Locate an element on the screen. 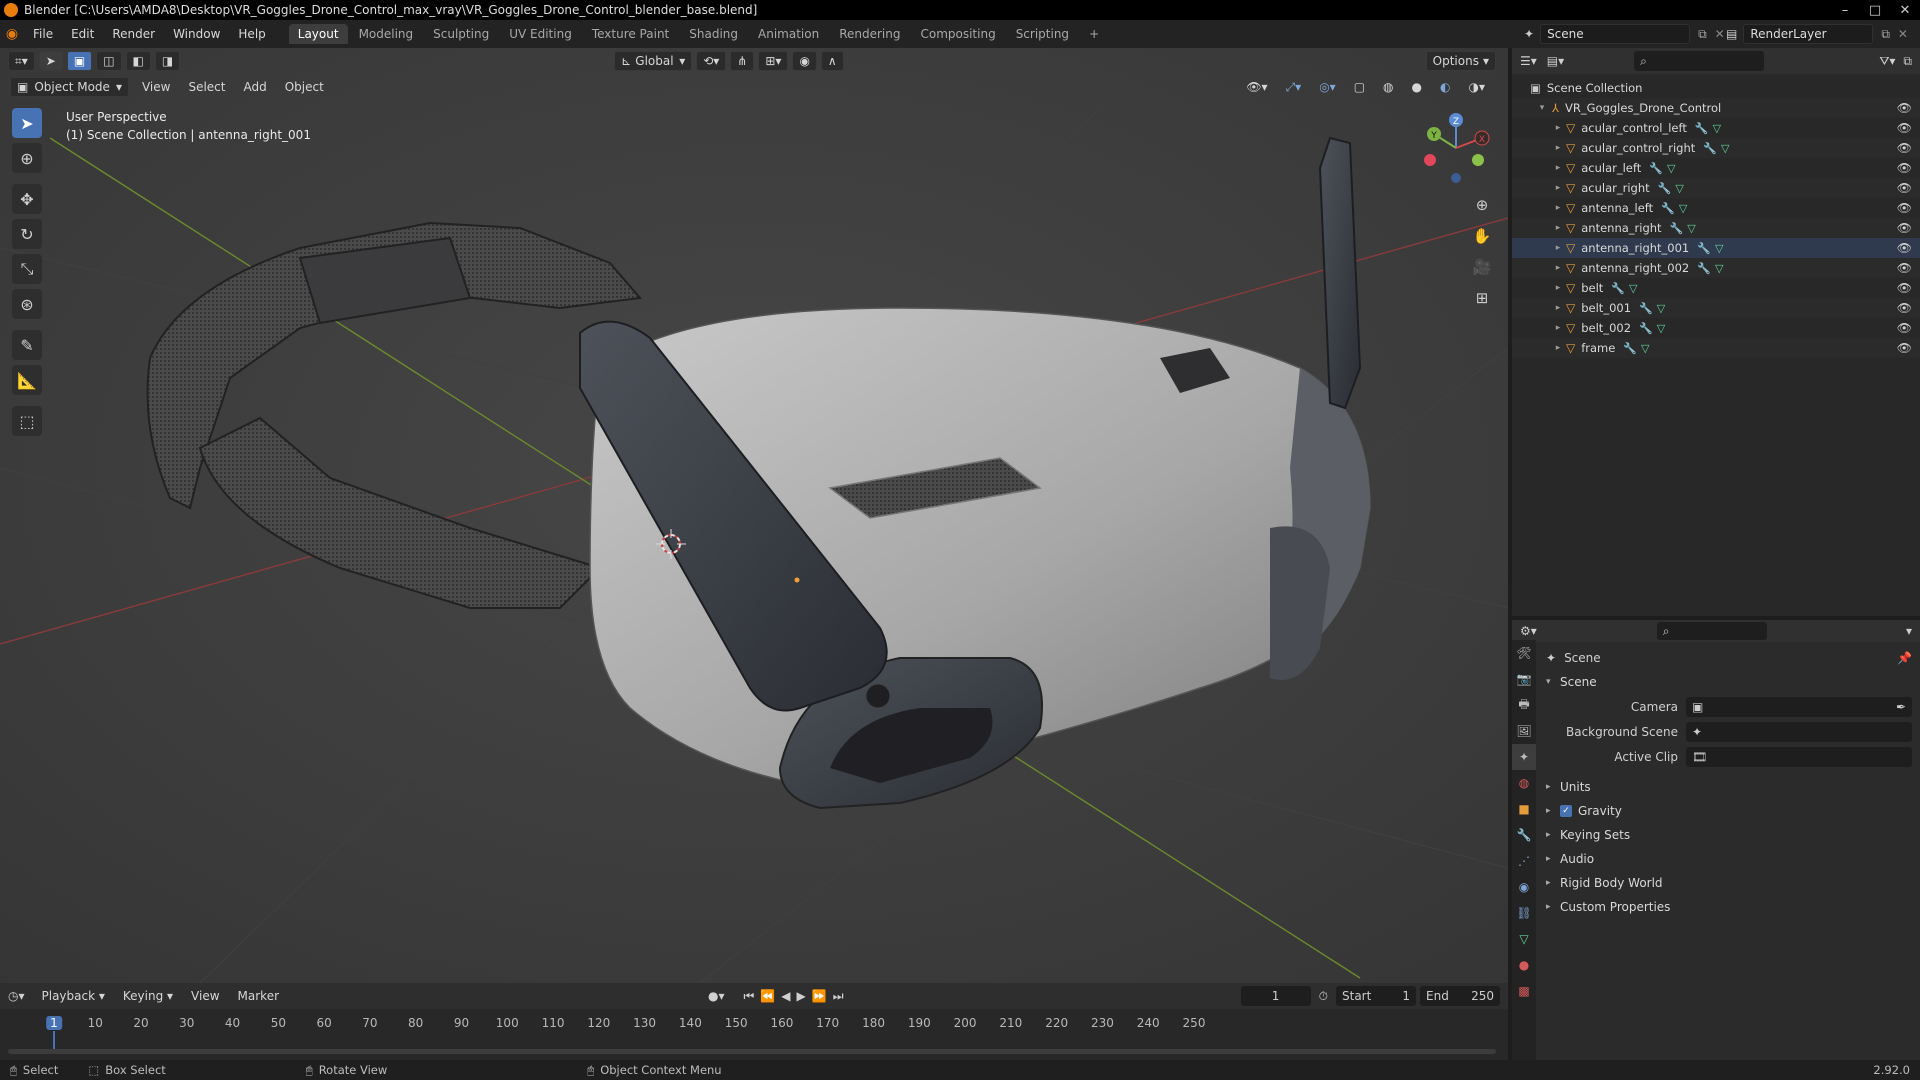 This screenshot has height=1080, width=1920. outliner-search-input: ⌕ is located at coordinates (1699, 61).